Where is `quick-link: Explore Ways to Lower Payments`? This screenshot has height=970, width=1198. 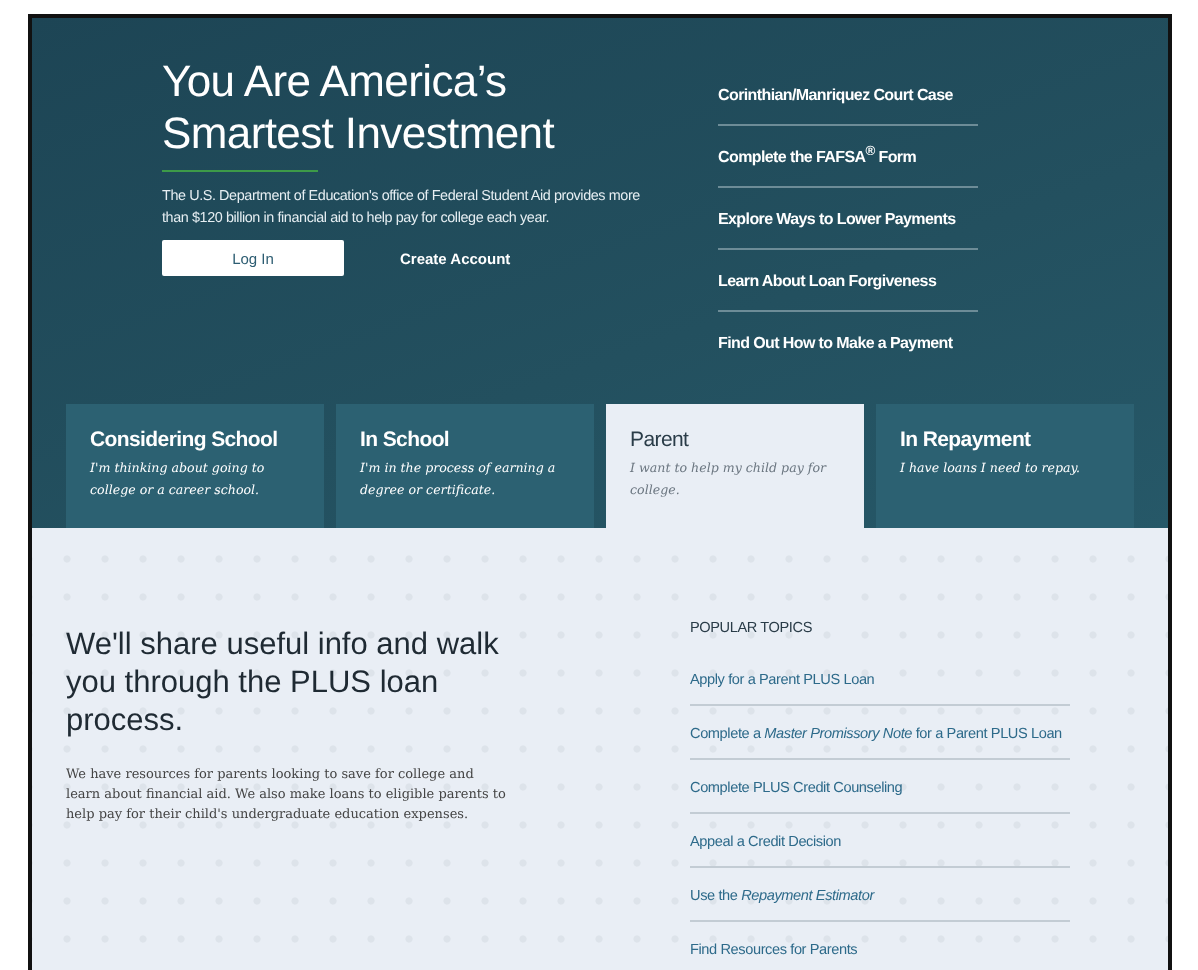 quick-link: Explore Ways to Lower Payments is located at coordinates (837, 219).